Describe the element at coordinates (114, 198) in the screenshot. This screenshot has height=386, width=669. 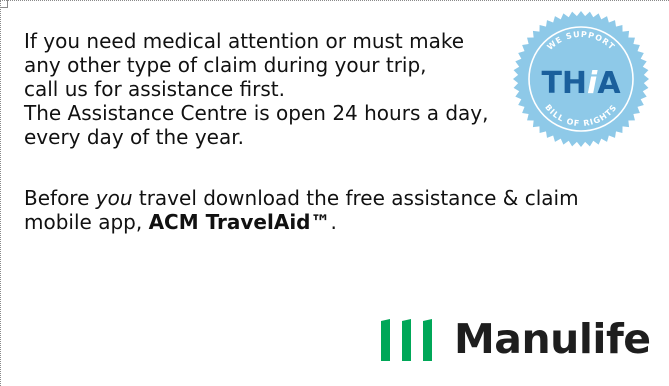
I see `app-text-you: you` at that location.